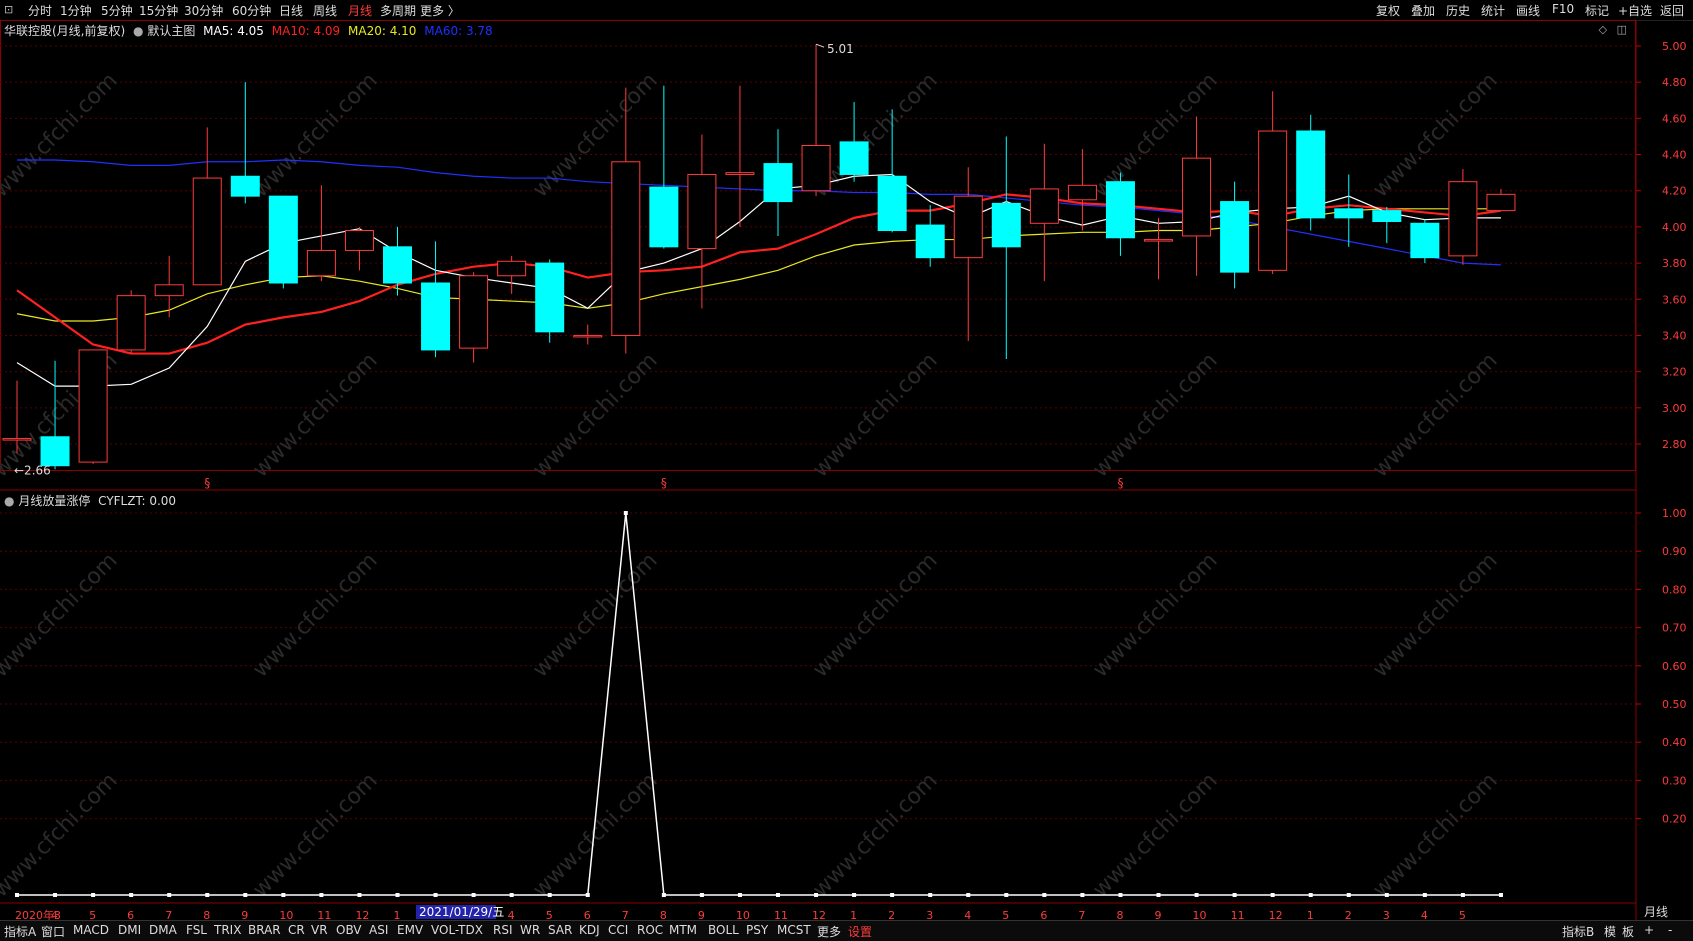 This screenshot has height=941, width=1693. What do you see at coordinates (757, 930) in the screenshot?
I see `indicator-tab-22: PSY` at bounding box center [757, 930].